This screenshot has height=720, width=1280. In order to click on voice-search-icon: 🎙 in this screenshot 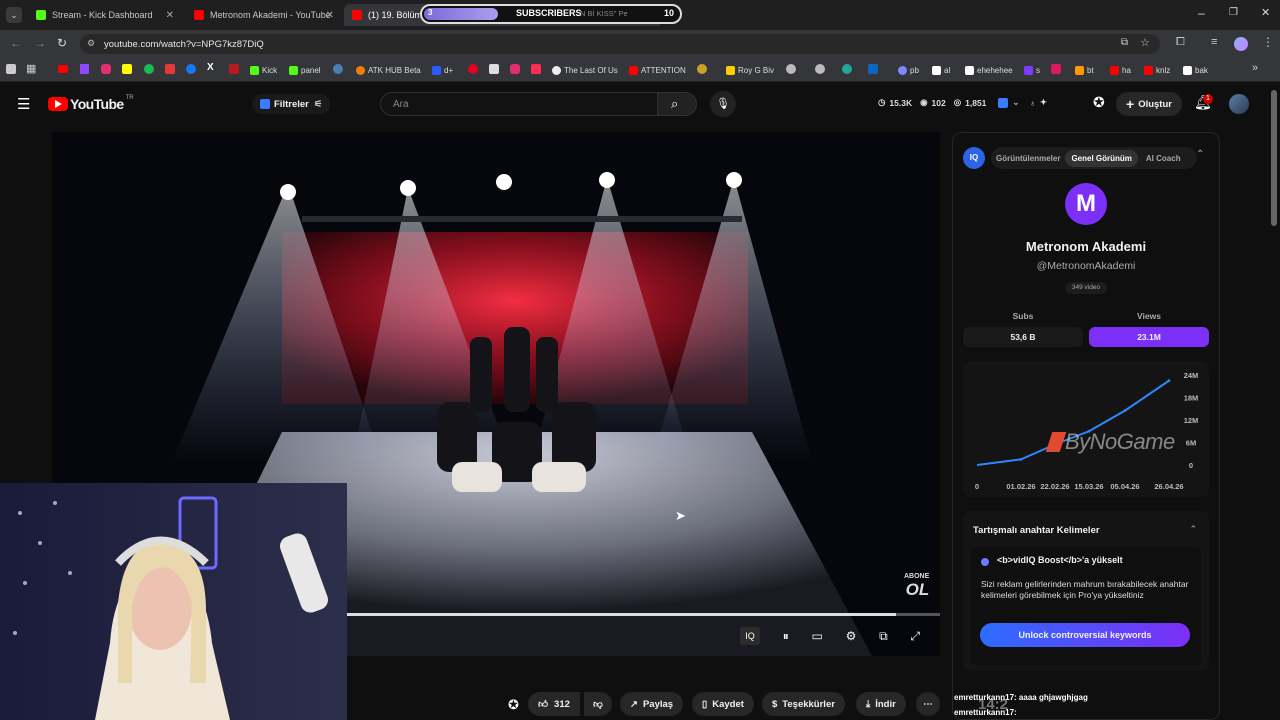, I will do `click(723, 104)`.